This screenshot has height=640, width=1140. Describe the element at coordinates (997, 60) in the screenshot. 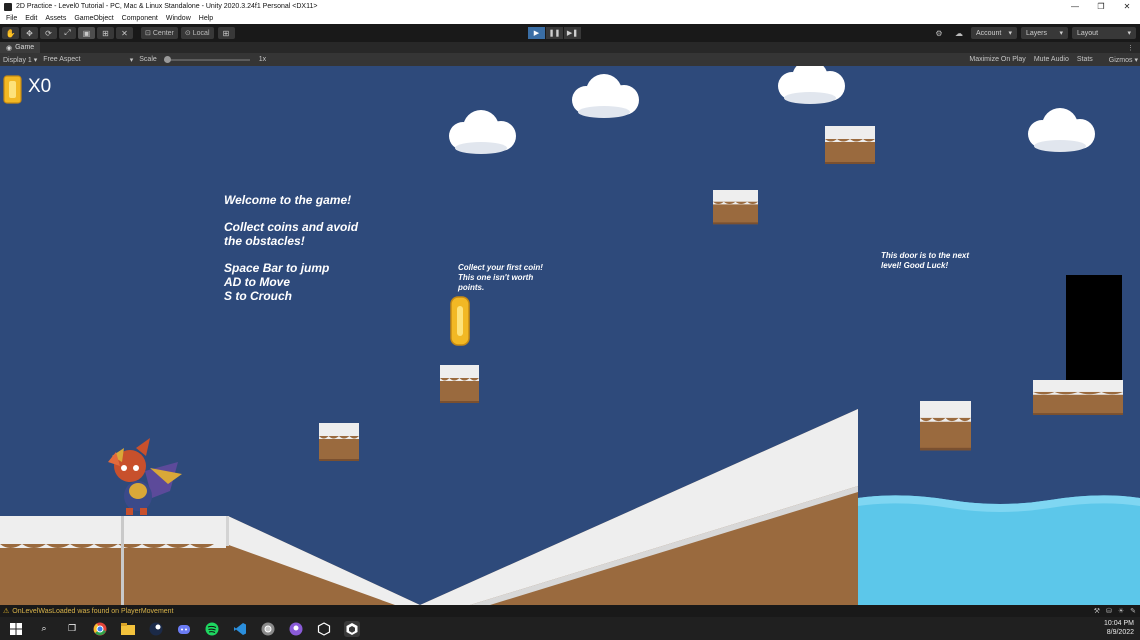

I see `maximize-on-play-toggle: Maximize On Play` at that location.